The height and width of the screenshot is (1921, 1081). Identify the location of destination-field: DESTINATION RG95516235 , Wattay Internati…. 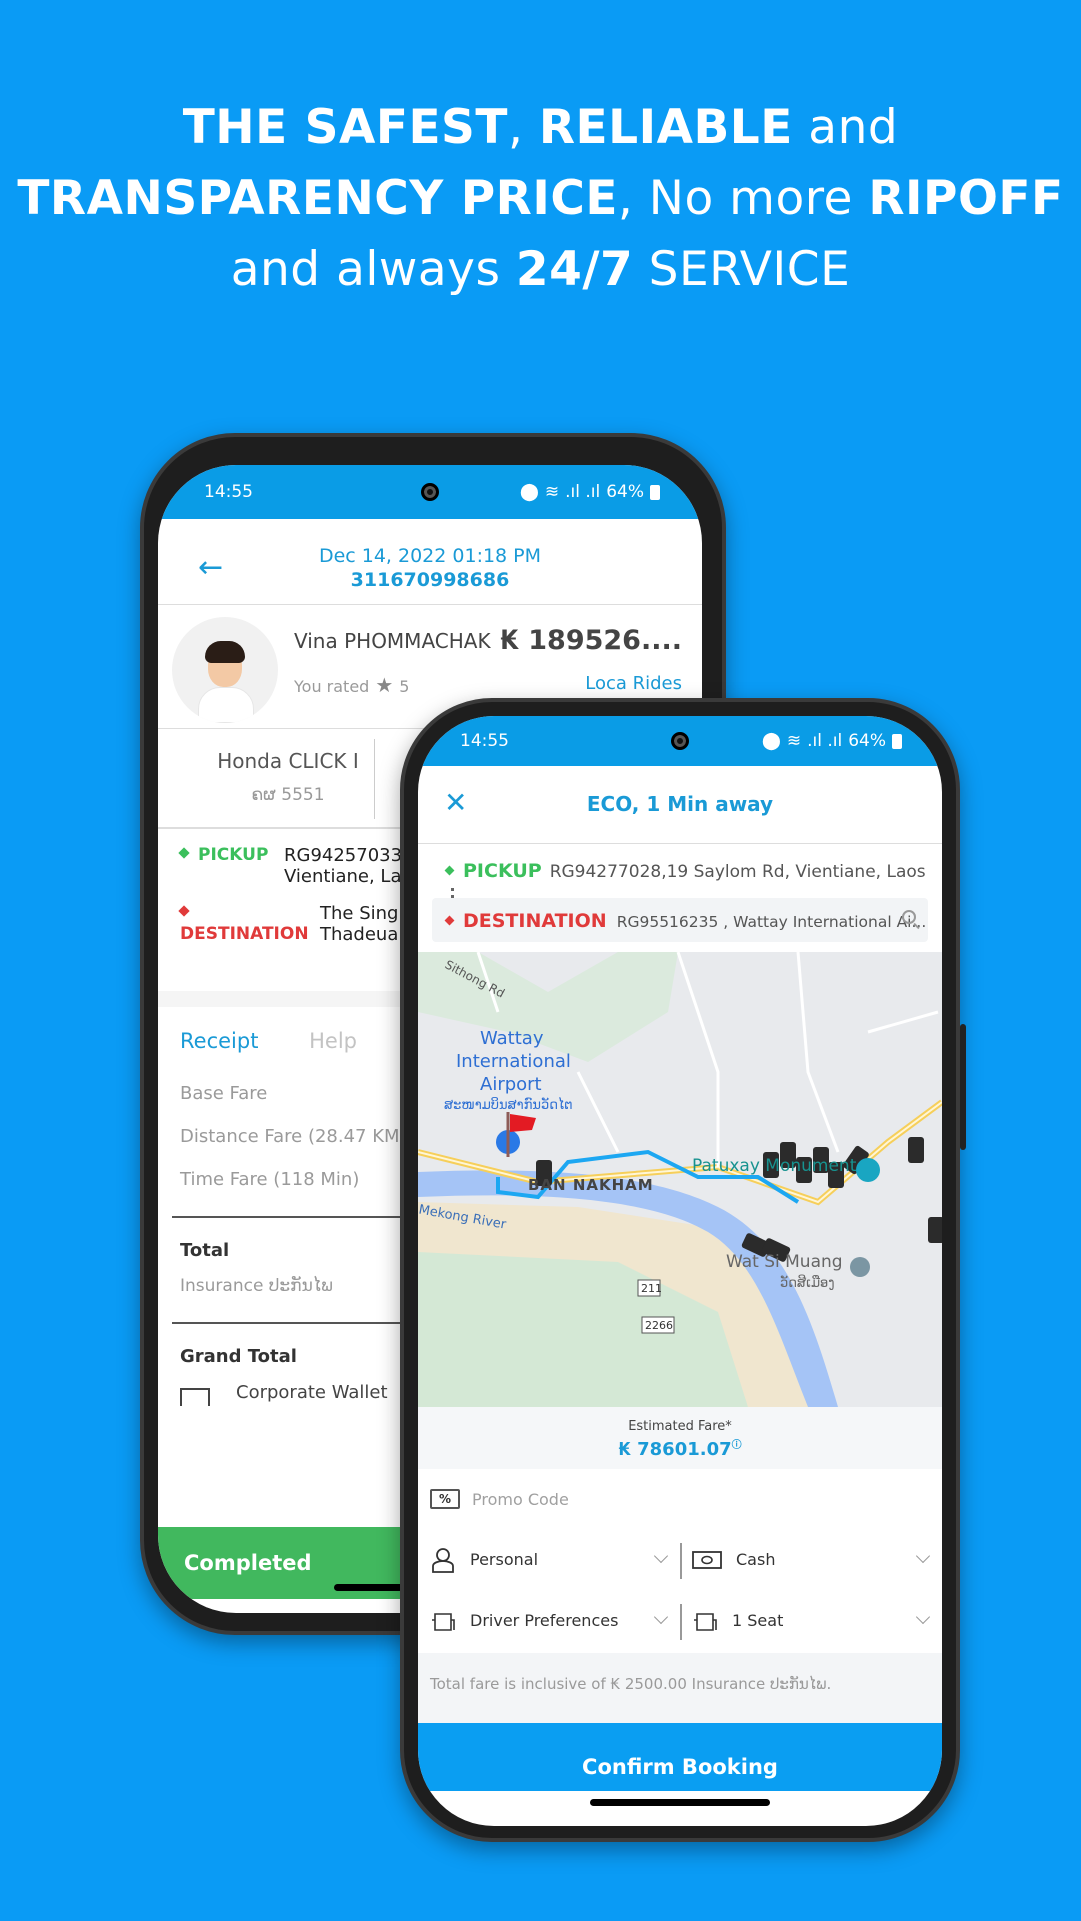
(680, 920).